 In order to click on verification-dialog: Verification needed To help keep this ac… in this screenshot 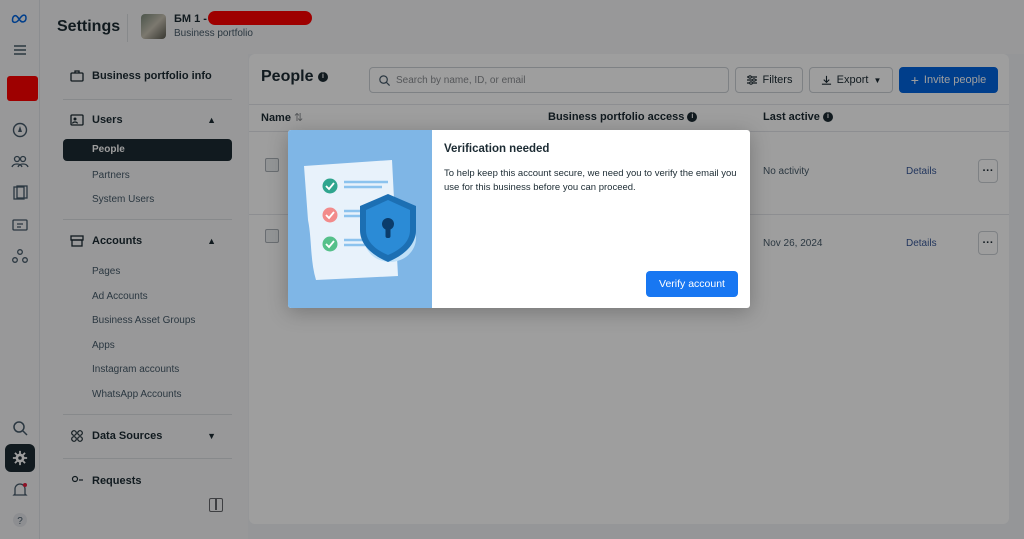, I will do `click(519, 219)`.